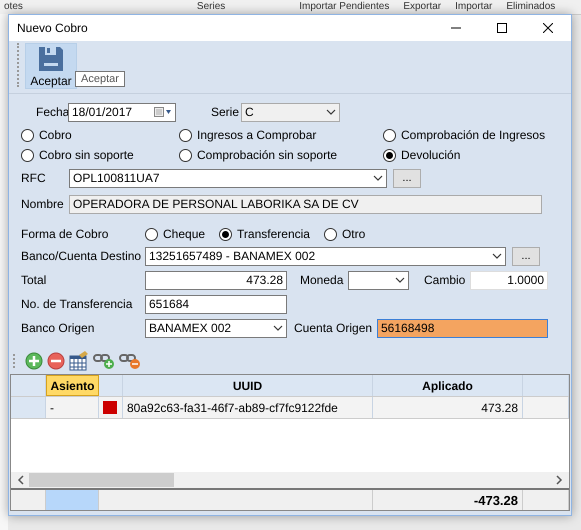 The height and width of the screenshot is (530, 581). I want to click on field-label: Serie, so click(225, 112).